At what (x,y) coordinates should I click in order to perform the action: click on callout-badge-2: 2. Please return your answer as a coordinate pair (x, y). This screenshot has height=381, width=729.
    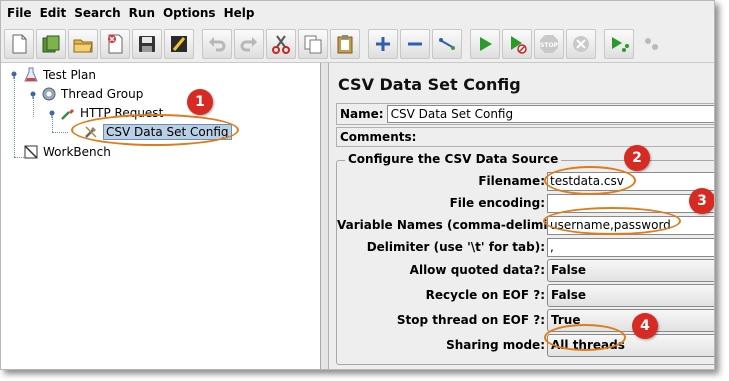
    Looking at the image, I should click on (637, 158).